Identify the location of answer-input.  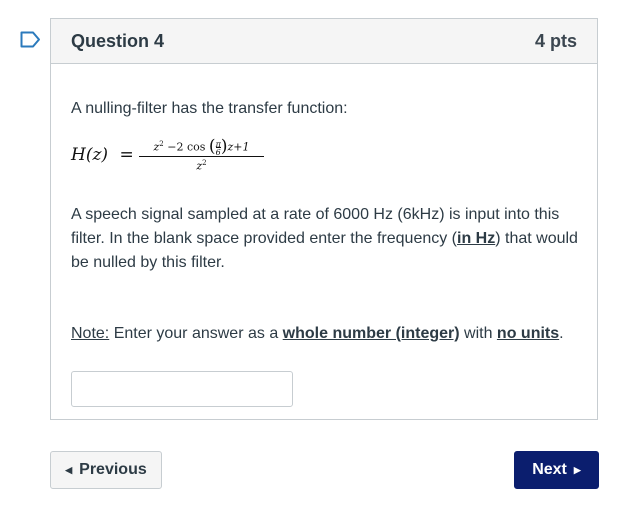
(182, 389).